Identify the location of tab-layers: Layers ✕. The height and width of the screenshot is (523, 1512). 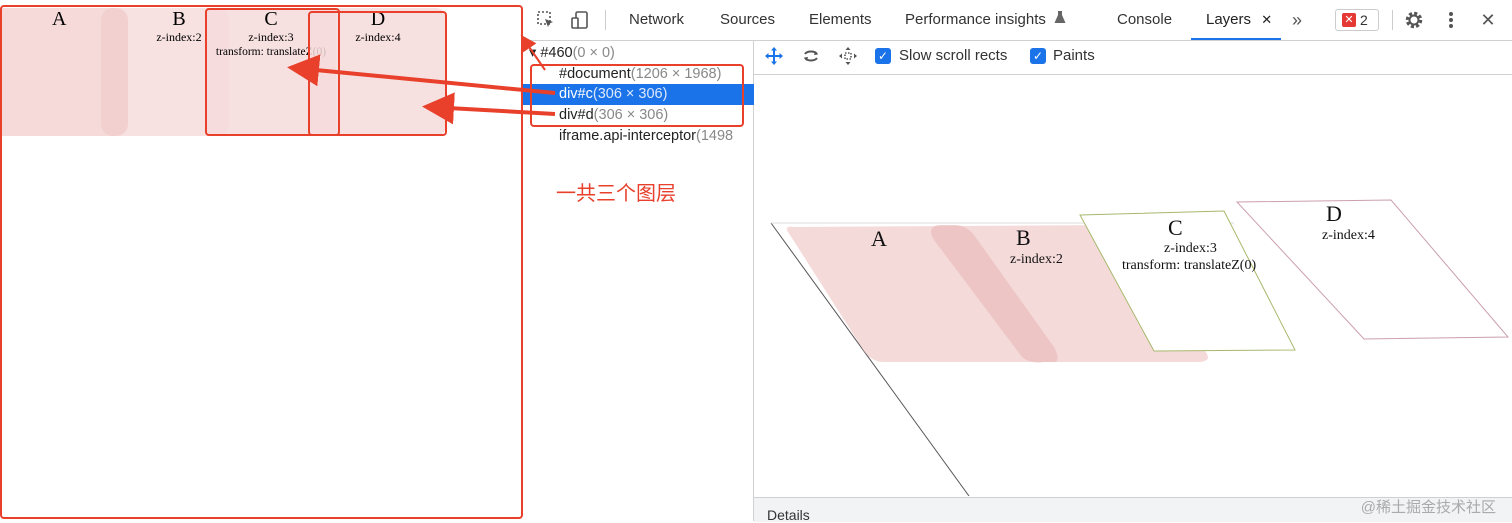
(1236, 20).